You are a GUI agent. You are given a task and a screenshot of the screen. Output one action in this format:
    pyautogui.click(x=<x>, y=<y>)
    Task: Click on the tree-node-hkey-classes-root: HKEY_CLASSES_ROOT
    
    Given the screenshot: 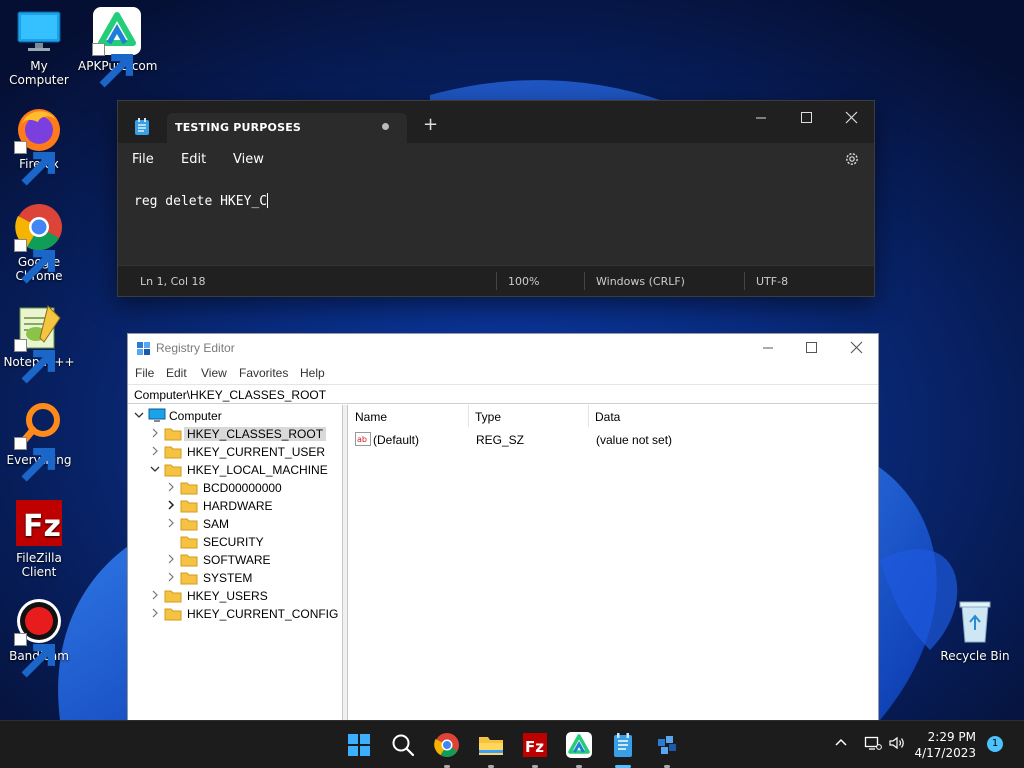 What is the action you would take?
    pyautogui.click(x=245, y=434)
    